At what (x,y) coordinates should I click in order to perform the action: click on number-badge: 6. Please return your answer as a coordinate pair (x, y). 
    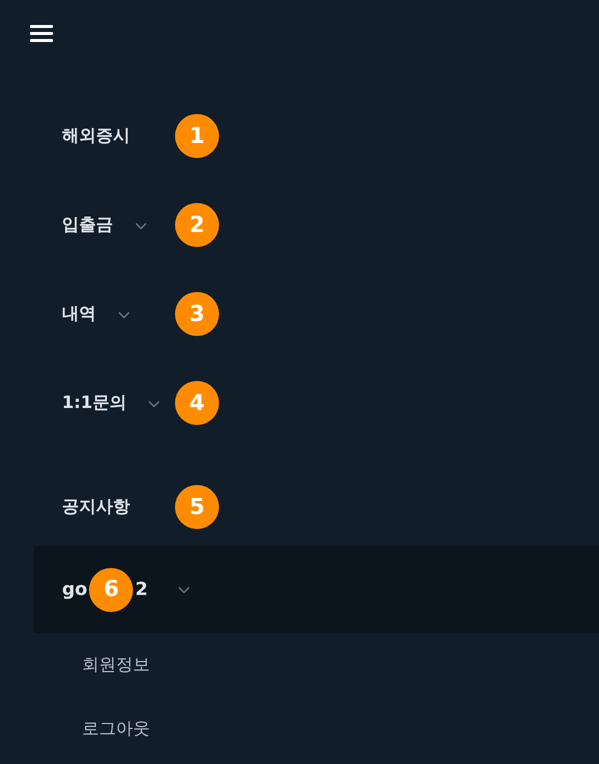
    Looking at the image, I should click on (111, 590).